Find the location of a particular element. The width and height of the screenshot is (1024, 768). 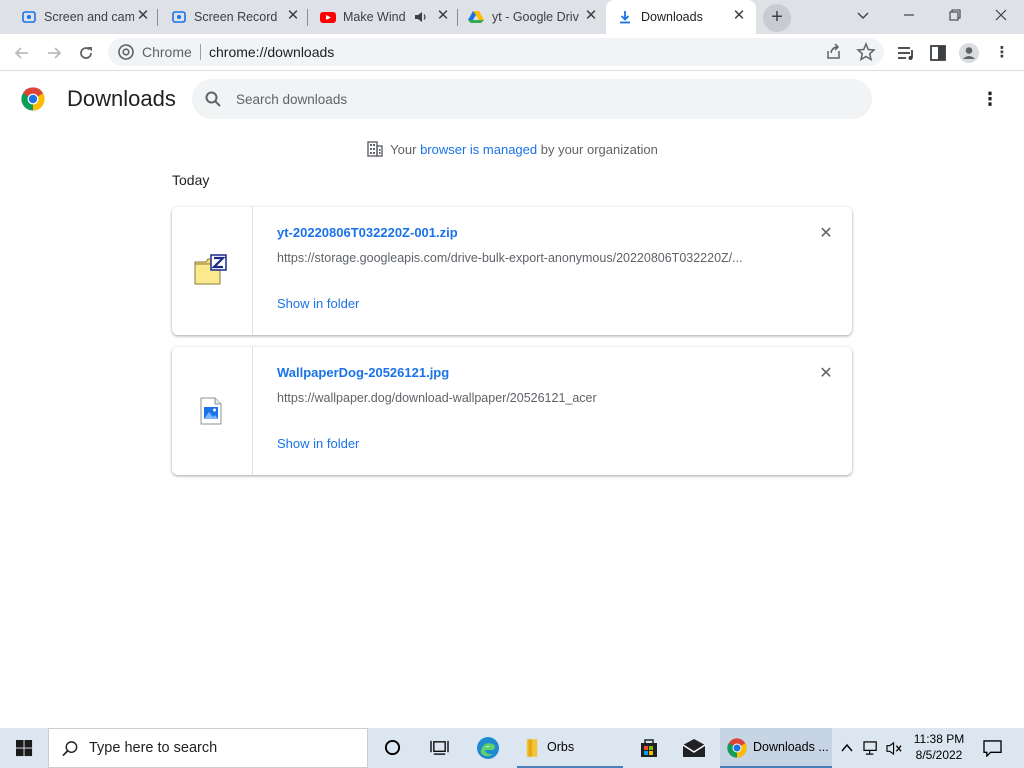

chrome-menu-icon: ⋮ is located at coordinates (1002, 53).